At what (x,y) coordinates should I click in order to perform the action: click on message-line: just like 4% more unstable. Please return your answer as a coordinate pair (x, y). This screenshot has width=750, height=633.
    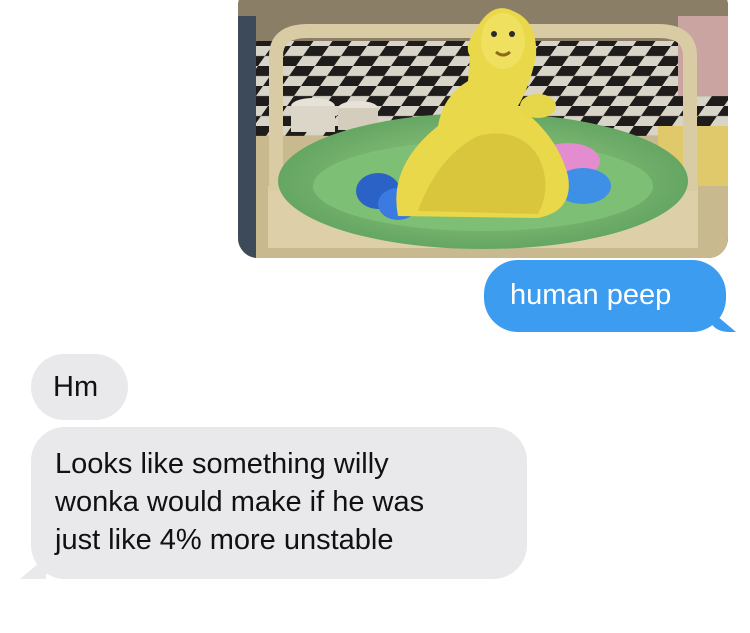
    Looking at the image, I should click on (224, 540).